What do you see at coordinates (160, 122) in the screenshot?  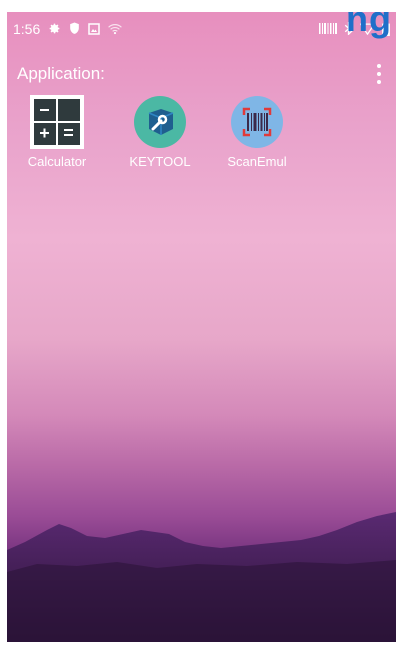 I see `keytool-icon` at bounding box center [160, 122].